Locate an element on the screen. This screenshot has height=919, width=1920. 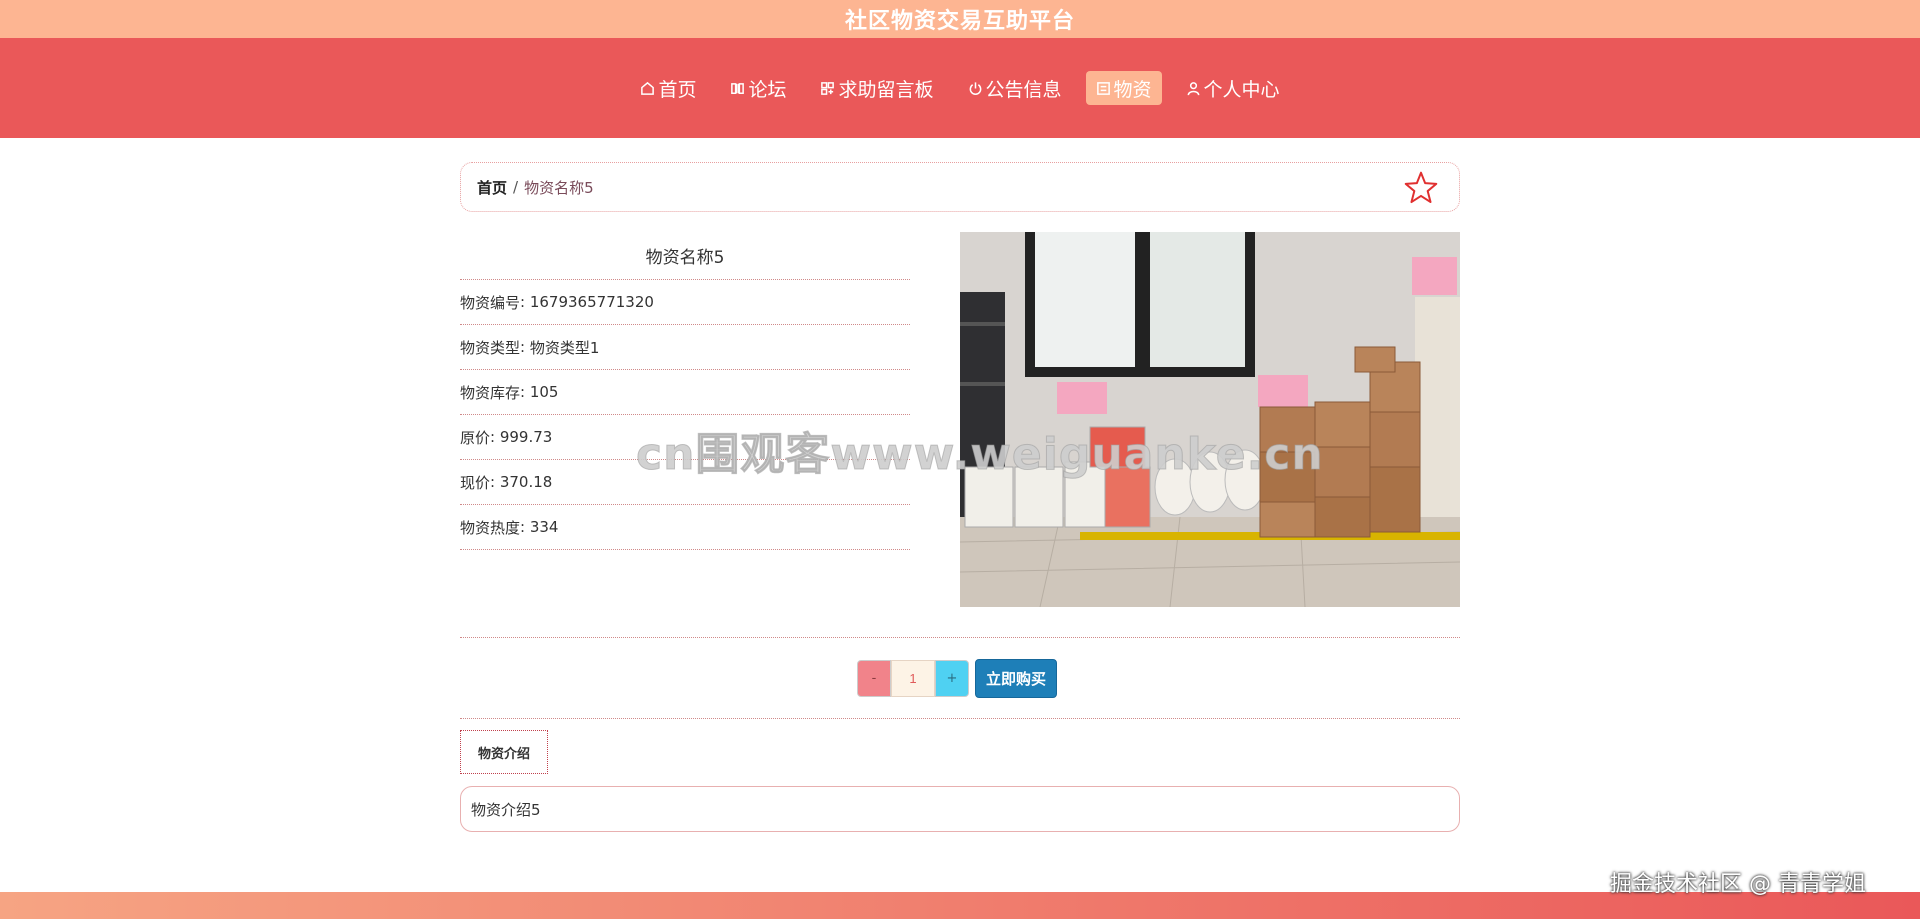
product-name: 物资名称5 is located at coordinates (685, 256).